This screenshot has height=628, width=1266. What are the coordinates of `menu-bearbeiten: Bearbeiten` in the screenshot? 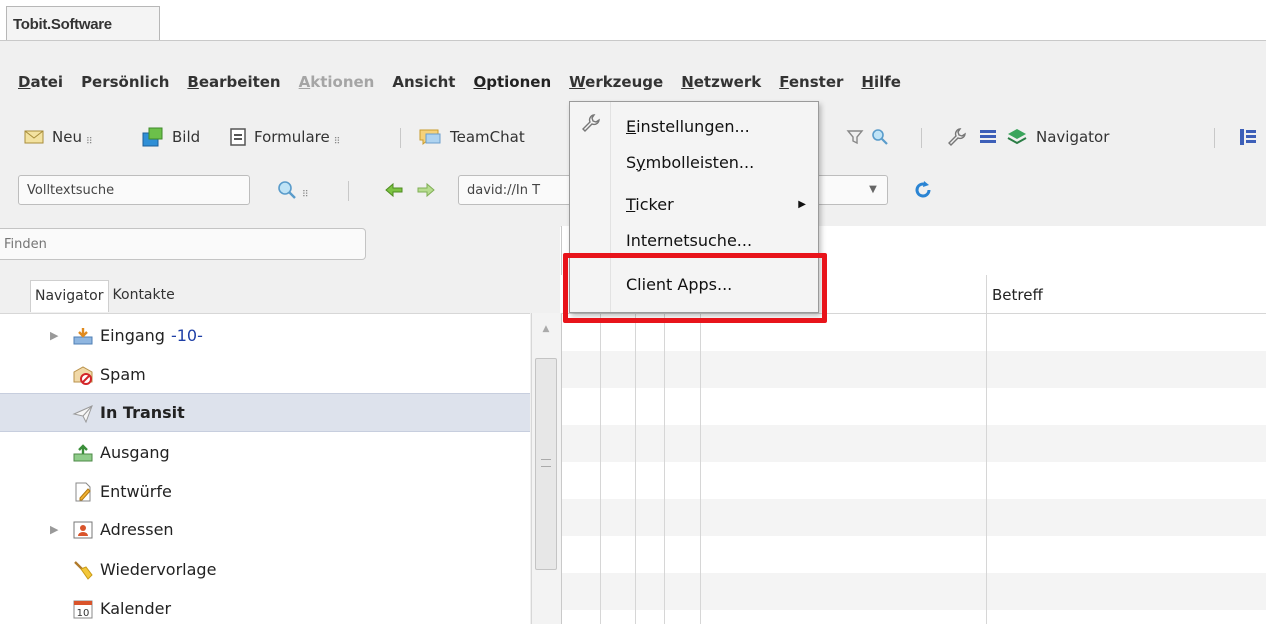 It's located at (233, 82).